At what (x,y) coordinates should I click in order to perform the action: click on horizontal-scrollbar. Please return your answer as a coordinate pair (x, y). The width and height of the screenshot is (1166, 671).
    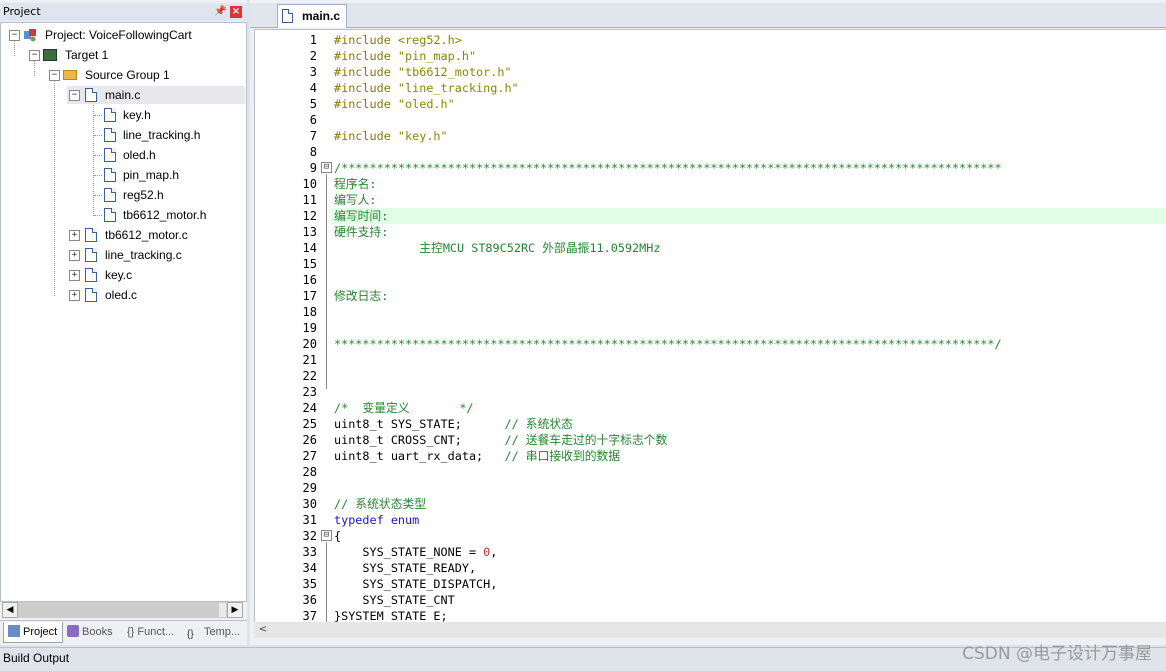
    Looking at the image, I should click on (122, 610).